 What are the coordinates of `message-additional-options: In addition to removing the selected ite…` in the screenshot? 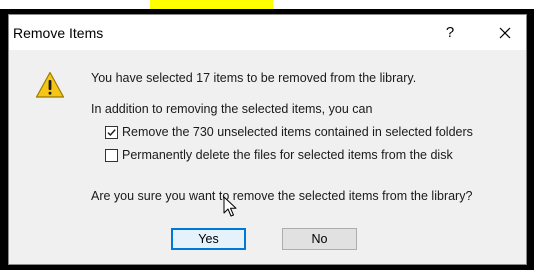 It's located at (232, 109).